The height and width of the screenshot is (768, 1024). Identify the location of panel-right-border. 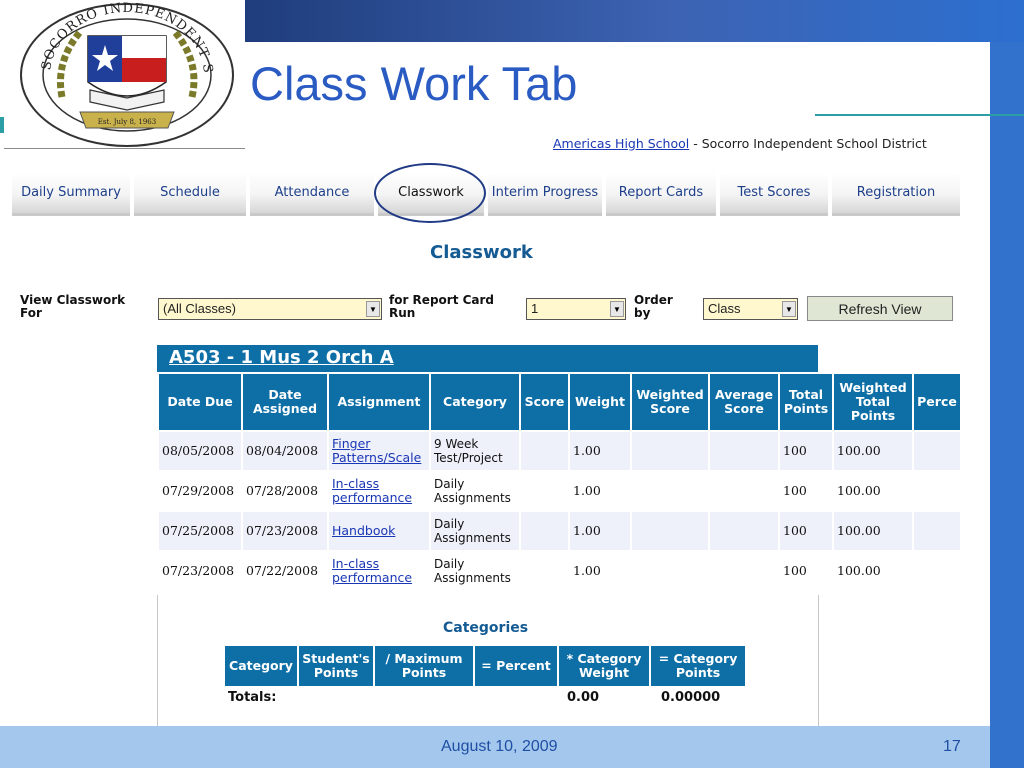
(818, 660).